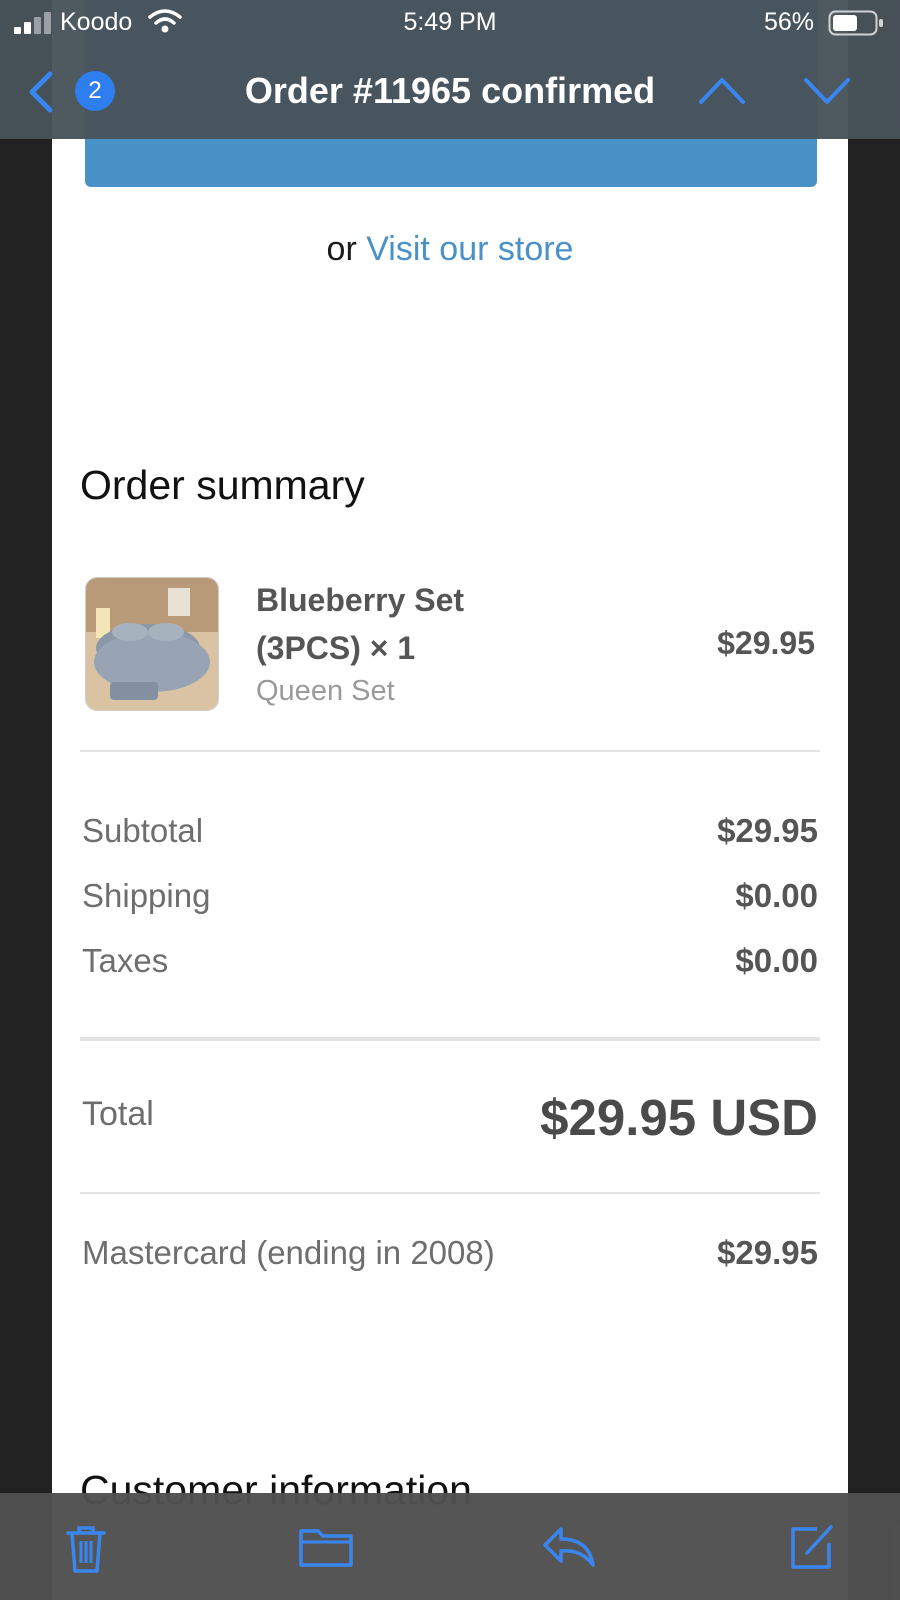 This screenshot has width=900, height=1600. What do you see at coordinates (118, 1114) in the screenshot?
I see `total-label: Total` at bounding box center [118, 1114].